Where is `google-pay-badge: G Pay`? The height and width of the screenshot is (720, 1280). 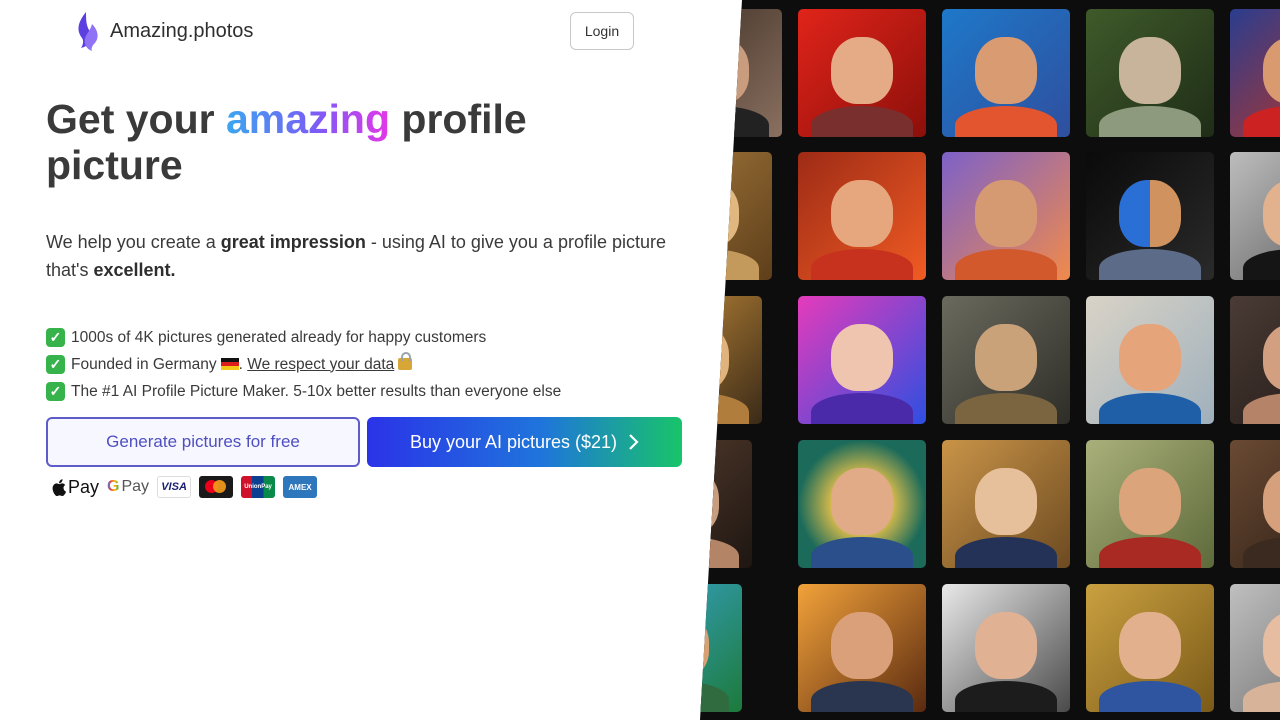 google-pay-badge: G Pay is located at coordinates (128, 487).